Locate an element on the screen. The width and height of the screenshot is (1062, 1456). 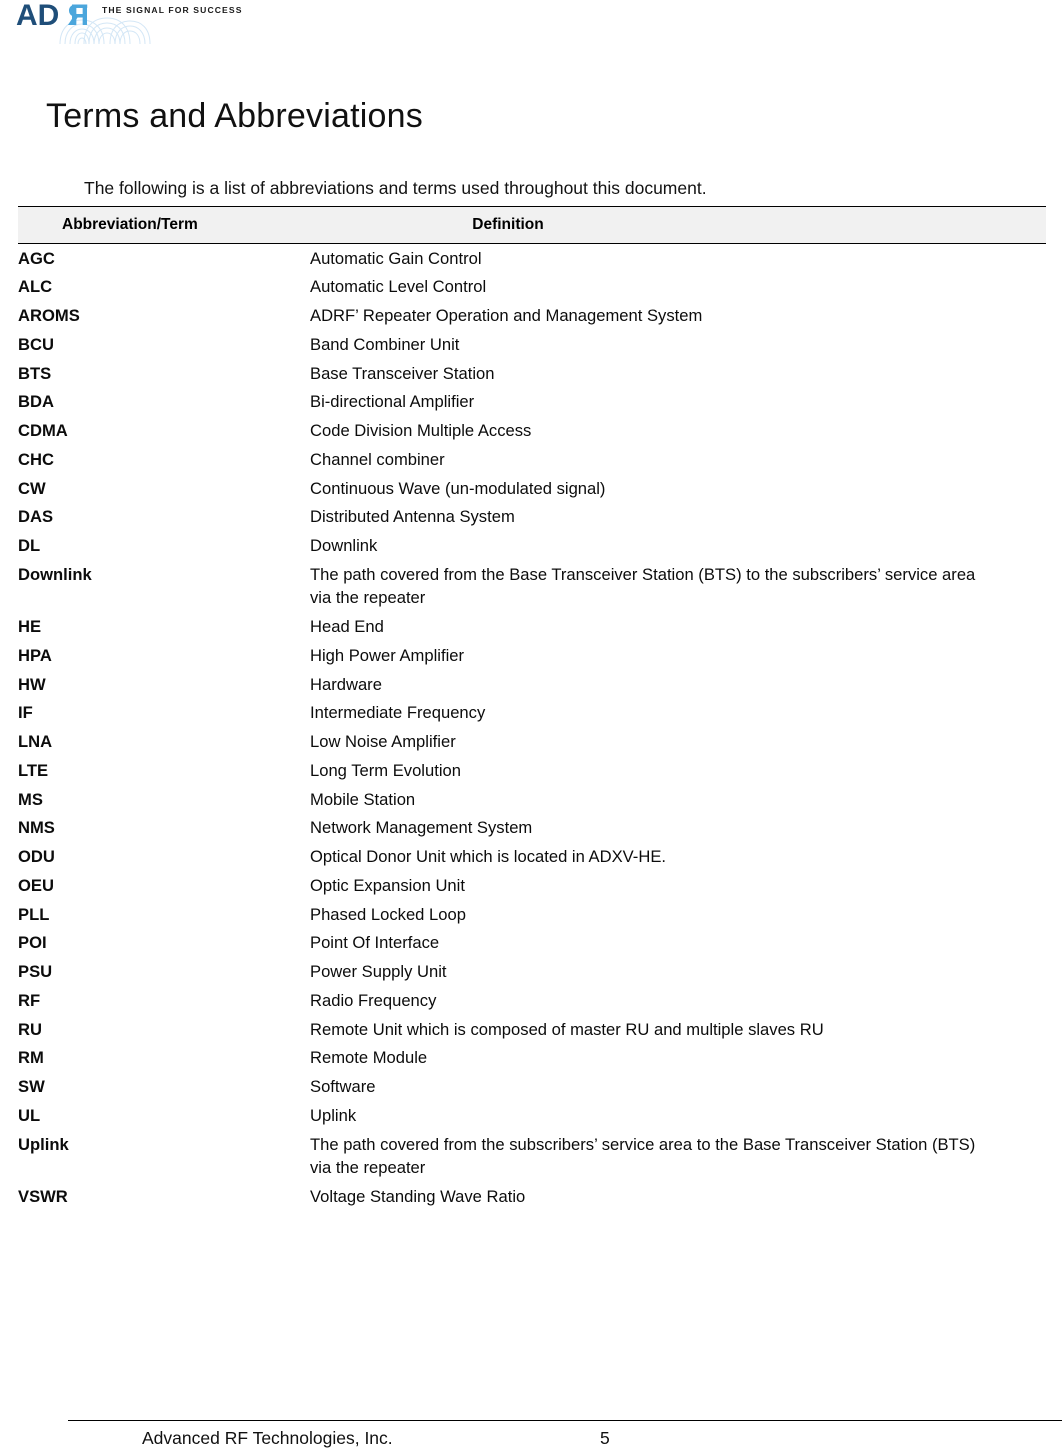
table-row: AGC Automatic Gain Control is located at coordinates (532, 258).